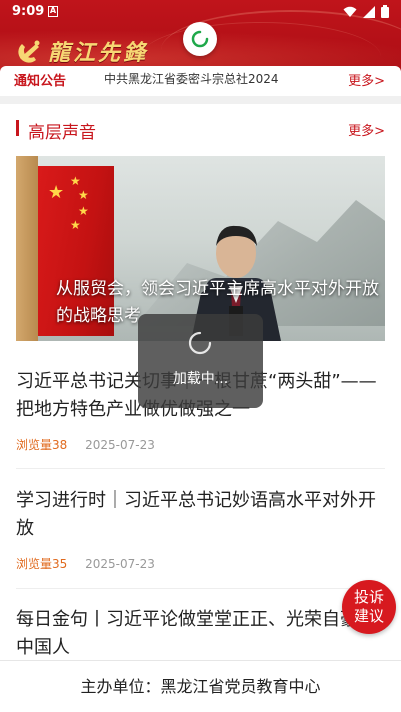  Describe the element at coordinates (214, 78) in the screenshot. I see `notice-text: 中共黑龙江省委密斗宗总社2024` at that location.